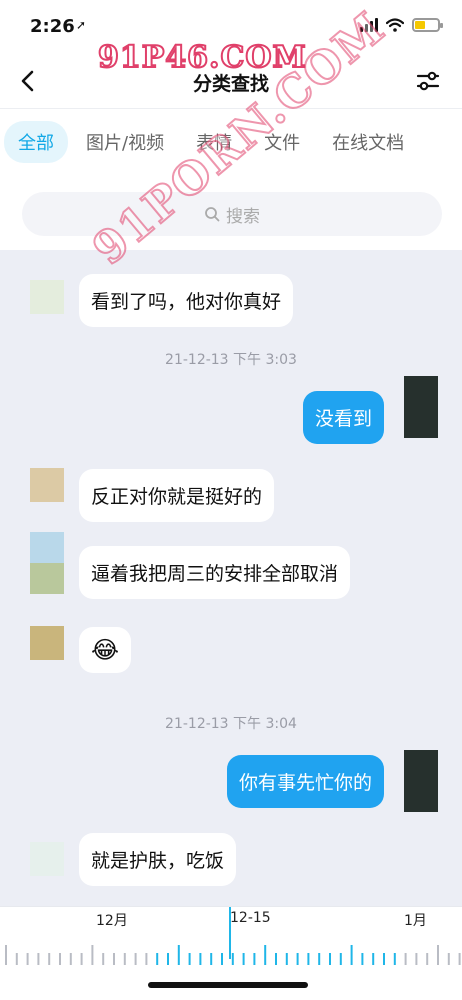 The width and height of the screenshot is (462, 1000). Describe the element at coordinates (231, 724) in the screenshot. I see `message-timestamp: 21-12-13 下午 3:04` at that location.